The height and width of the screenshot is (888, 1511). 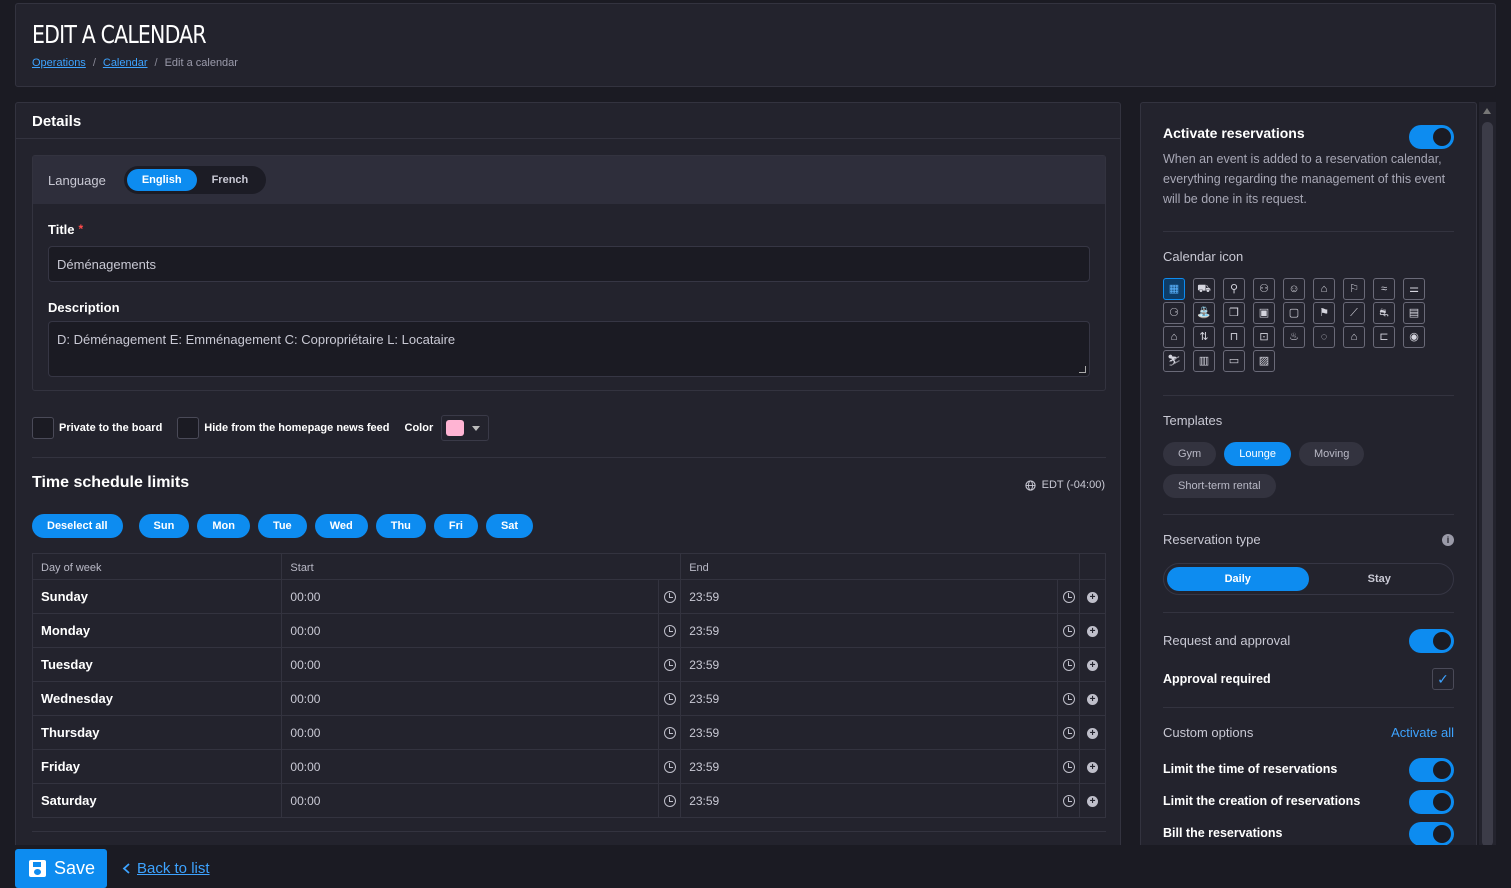 I want to click on deselect-all-button: Deselect all, so click(x=77, y=526).